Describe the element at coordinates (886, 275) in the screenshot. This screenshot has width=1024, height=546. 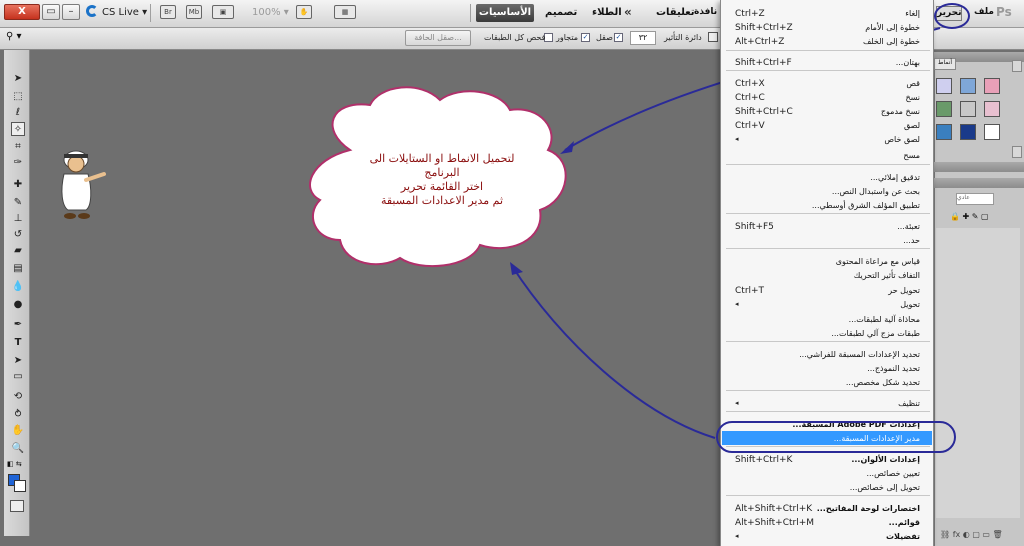
I see `menu-item-label: التفاف تأثير التحريك` at that location.